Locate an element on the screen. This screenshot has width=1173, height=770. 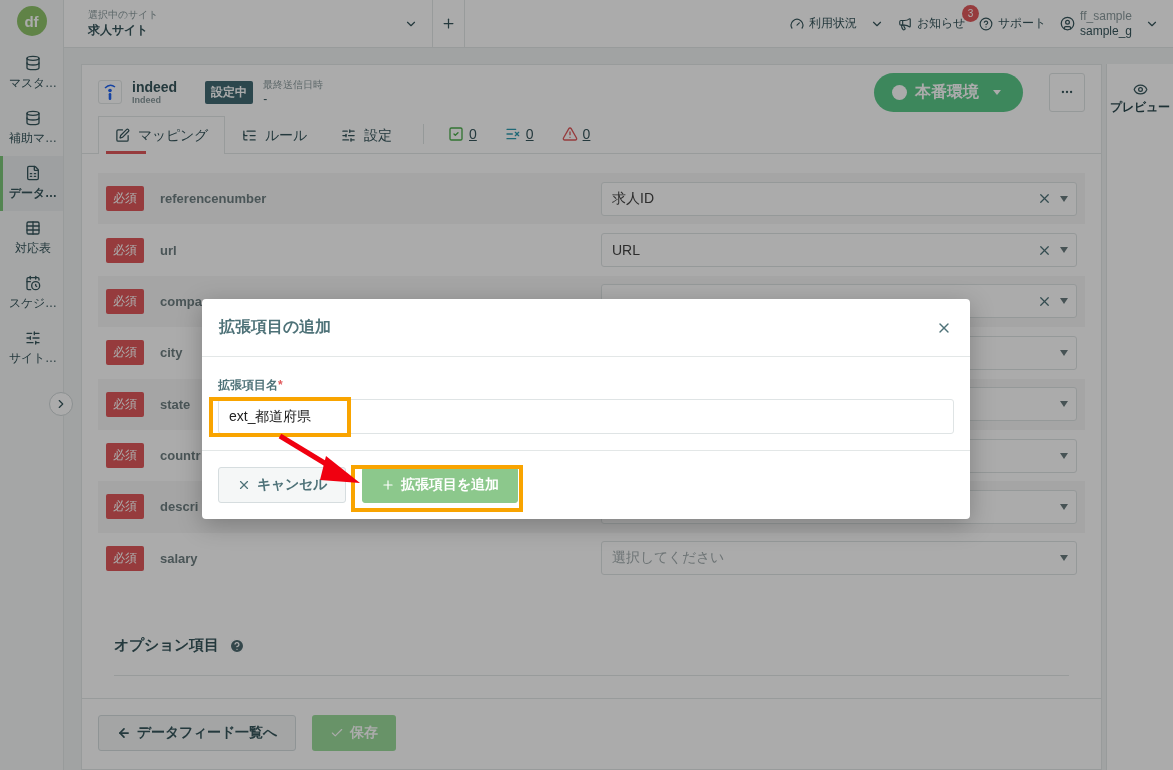
field-name: state is located at coordinates (175, 404).